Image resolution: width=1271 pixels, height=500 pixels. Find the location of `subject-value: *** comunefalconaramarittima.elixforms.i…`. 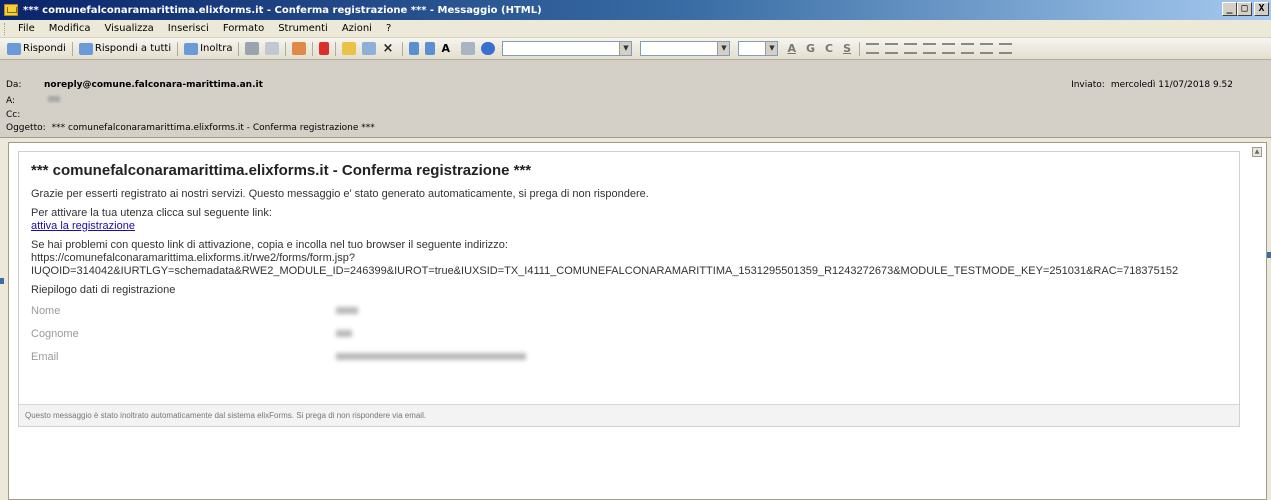

subject-value: *** comunefalconaramarittima.elixforms.i… is located at coordinates (213, 128).